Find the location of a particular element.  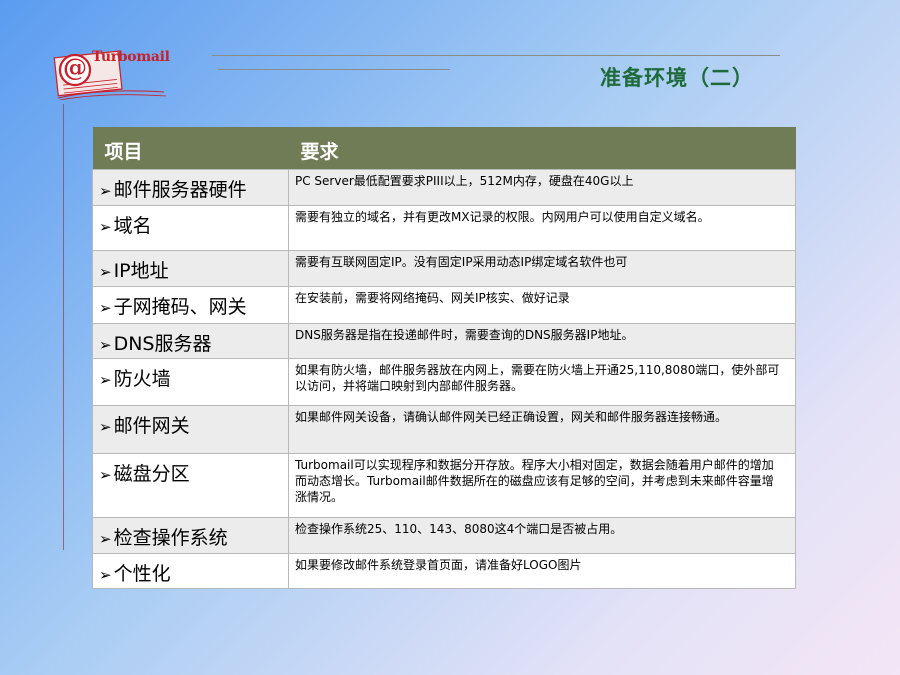

table-row: ➢ DNS服务器 DNS服务器是指在投递邮件时，需要查询的DNS服务器IP地址。 is located at coordinates (444, 341).